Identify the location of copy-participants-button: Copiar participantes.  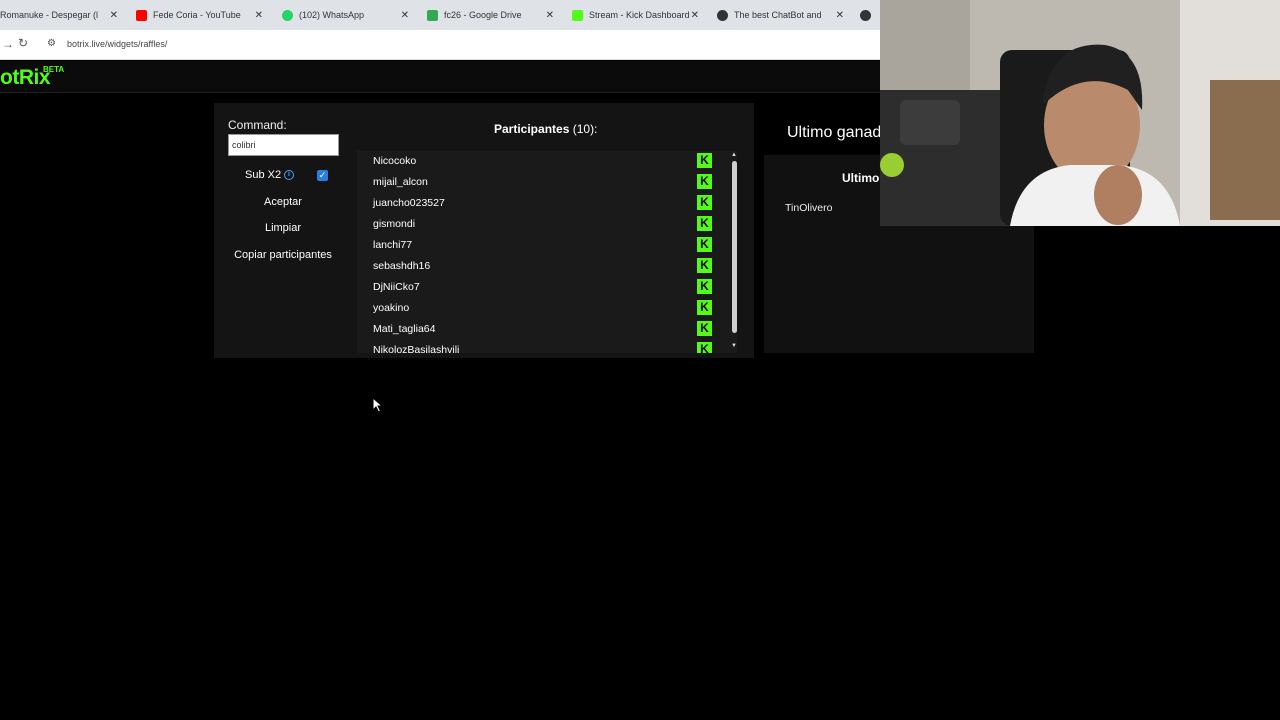
(283, 255).